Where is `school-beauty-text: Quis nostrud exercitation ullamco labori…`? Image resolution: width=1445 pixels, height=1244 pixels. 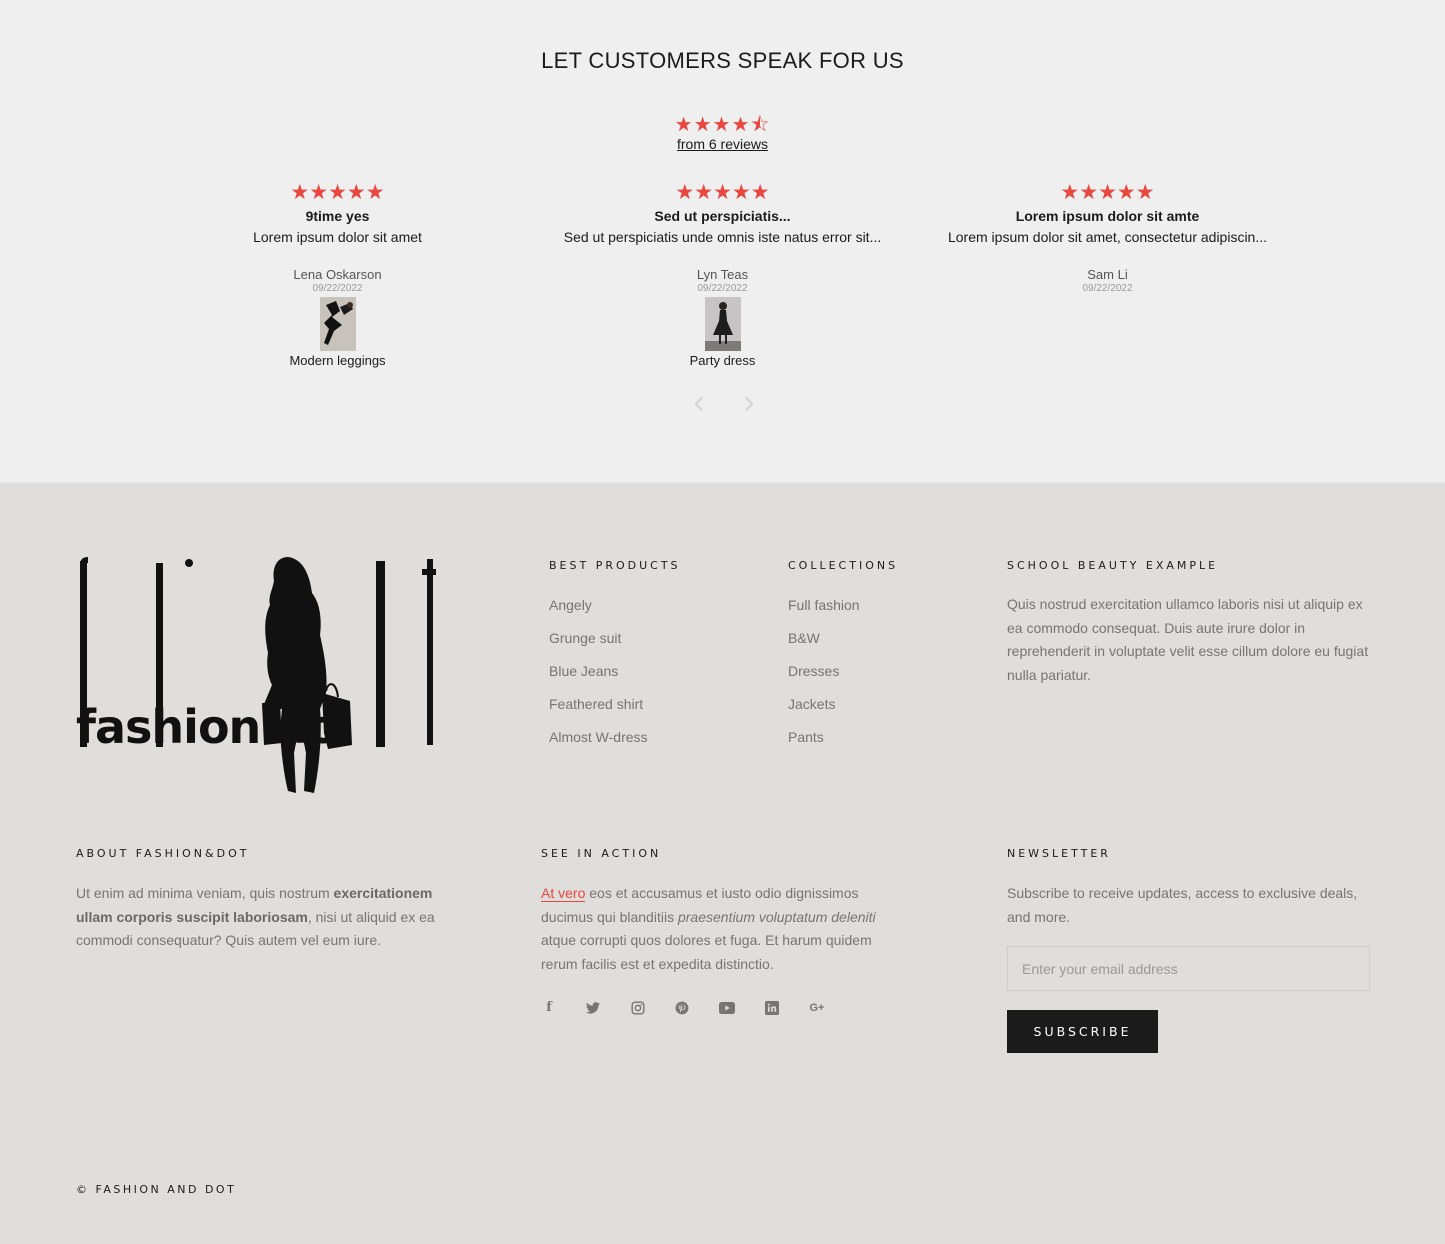
school-beauty-text: Quis nostrud exercitation ullamco labori… is located at coordinates (1188, 639).